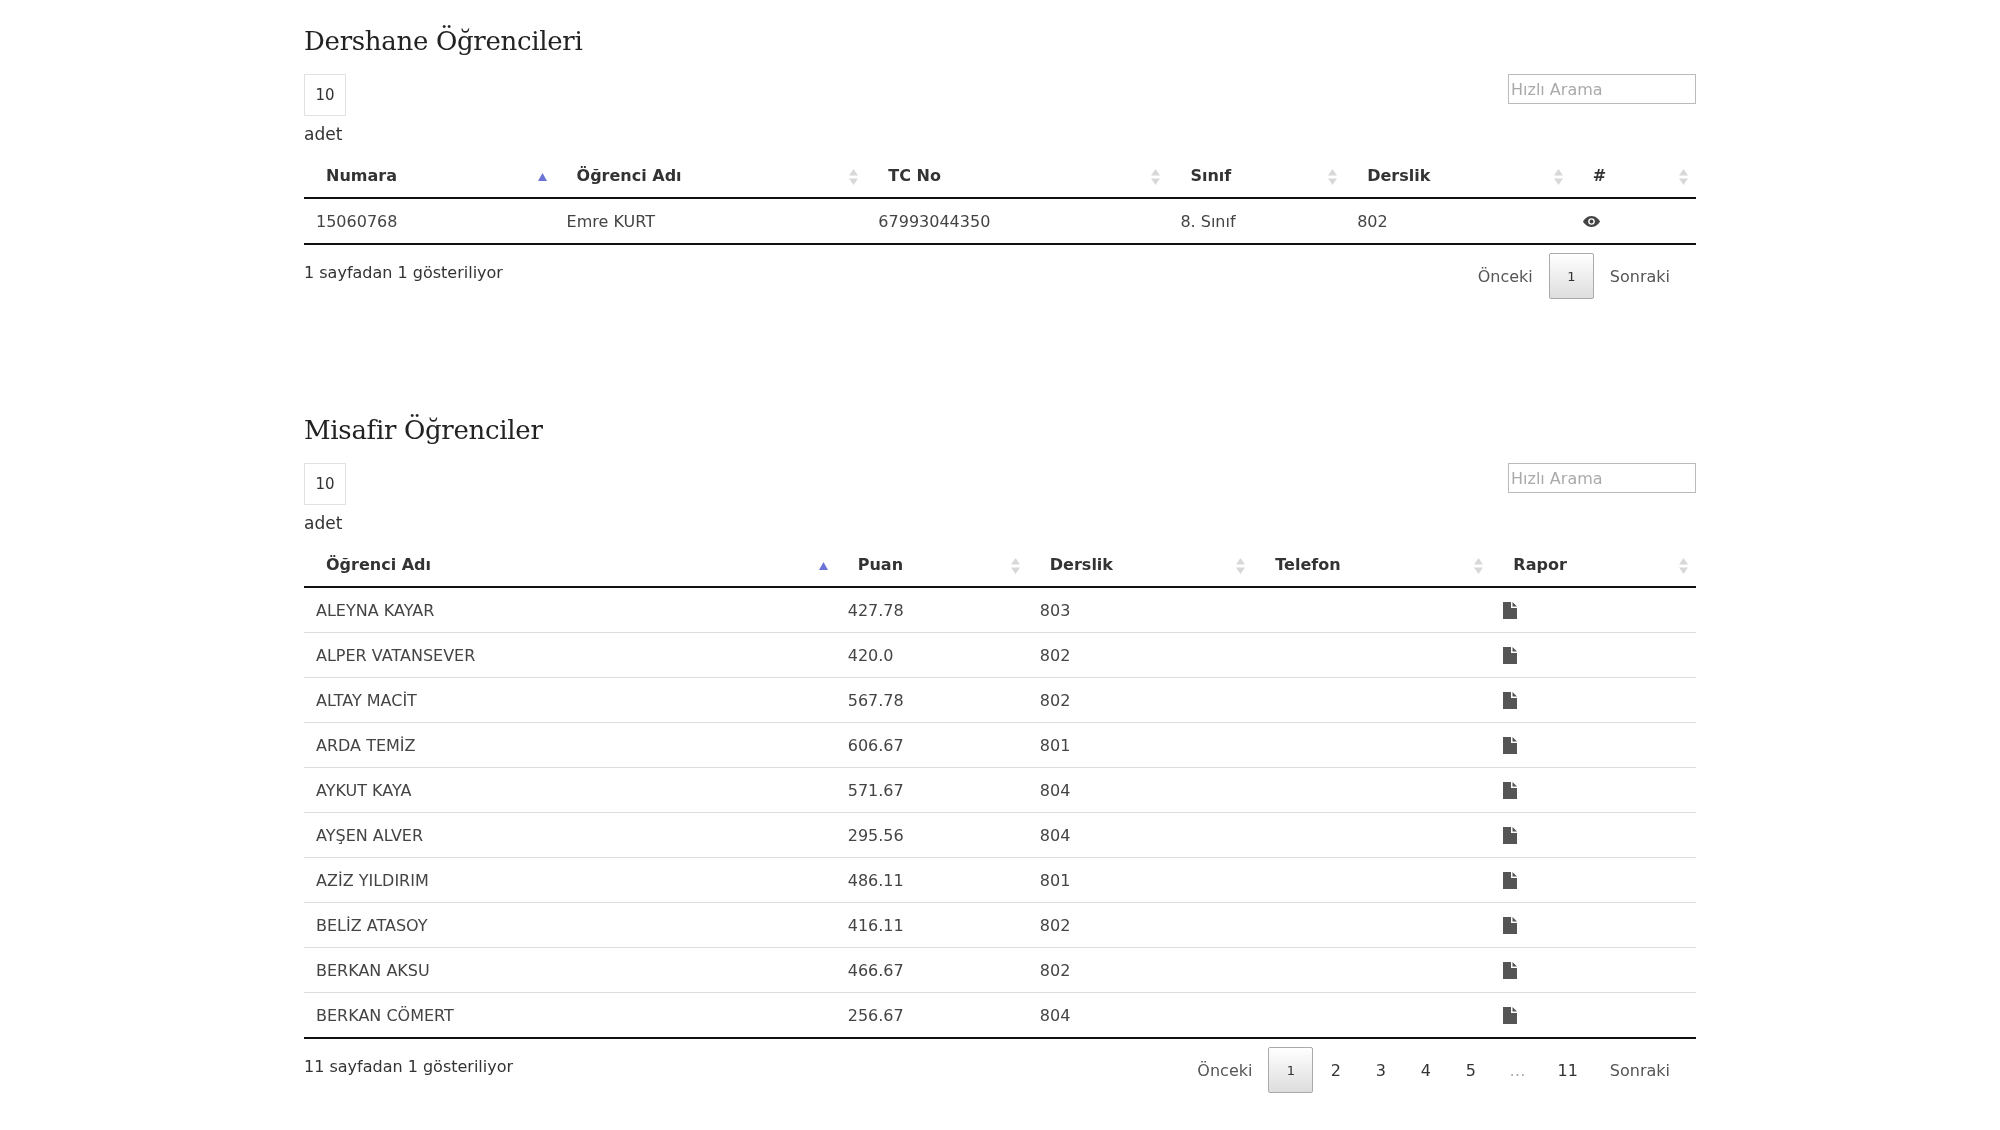  Describe the element at coordinates (370, 835) in the screenshot. I see `table-cell: AYŞEN ALVER` at that location.